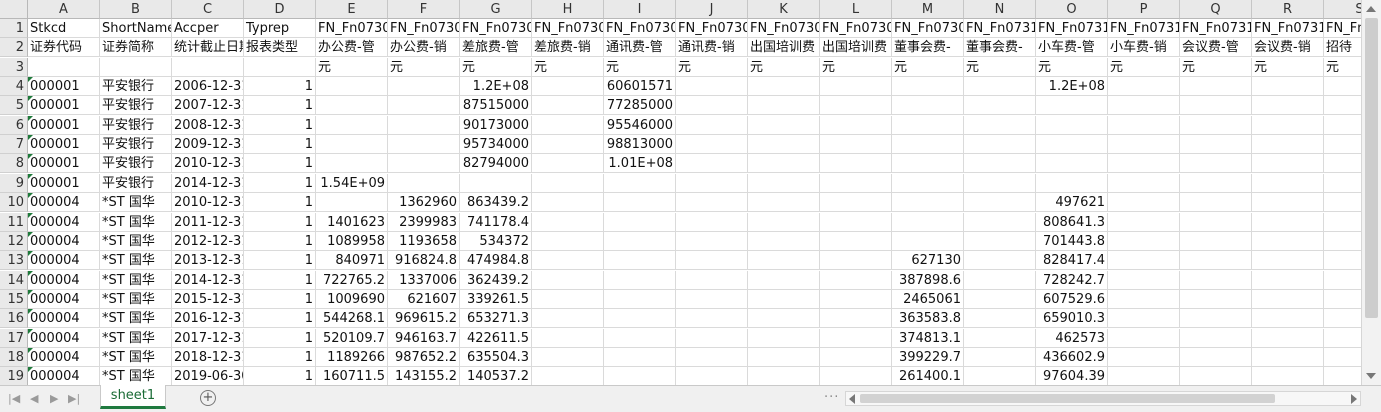 Image resolution: width=1381 pixels, height=412 pixels. What do you see at coordinates (14, 163) in the screenshot?
I see `row-header: 8` at bounding box center [14, 163].